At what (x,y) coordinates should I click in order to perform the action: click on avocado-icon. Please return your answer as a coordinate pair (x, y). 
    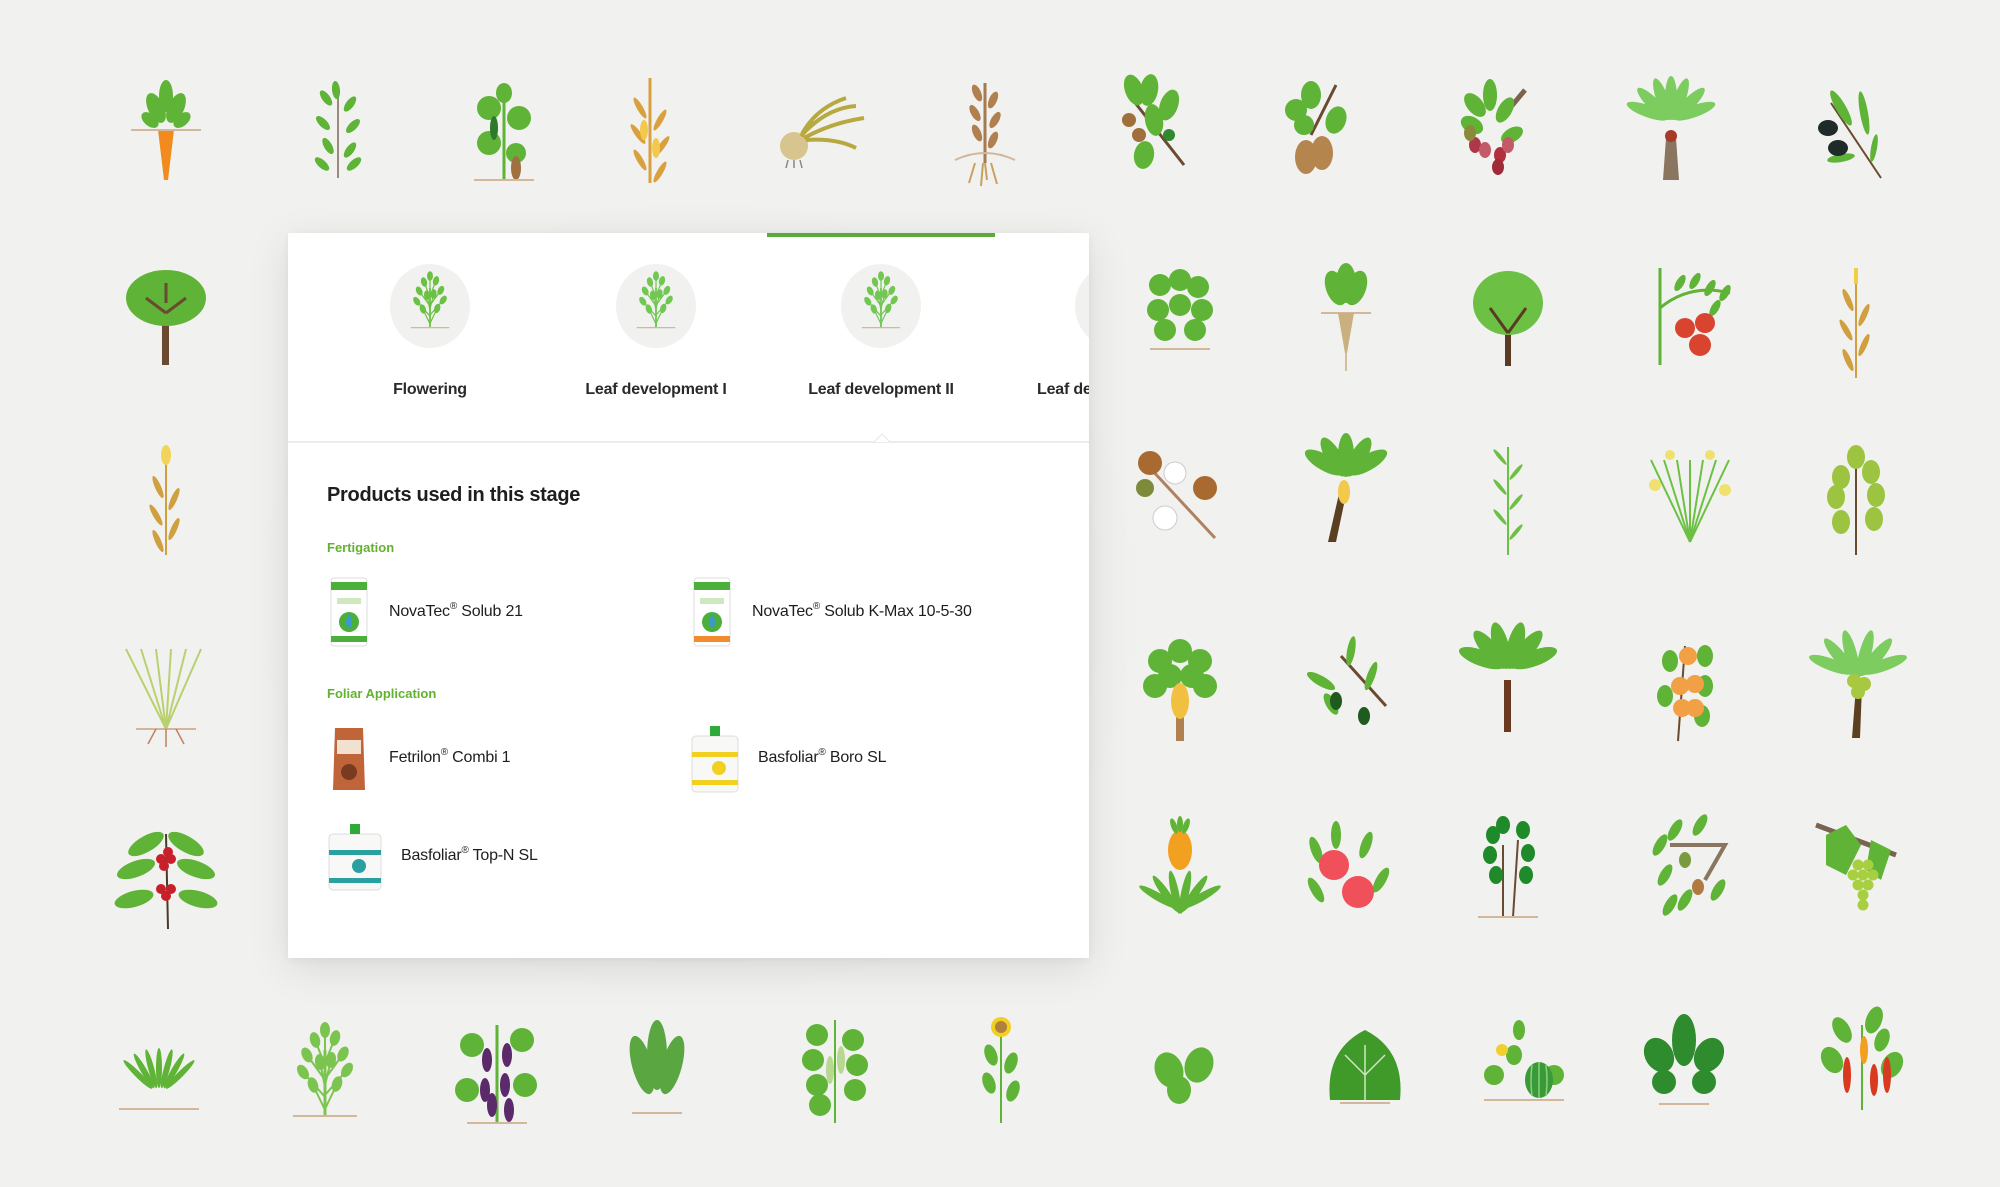
    Looking at the image, I should click on (1346, 686).